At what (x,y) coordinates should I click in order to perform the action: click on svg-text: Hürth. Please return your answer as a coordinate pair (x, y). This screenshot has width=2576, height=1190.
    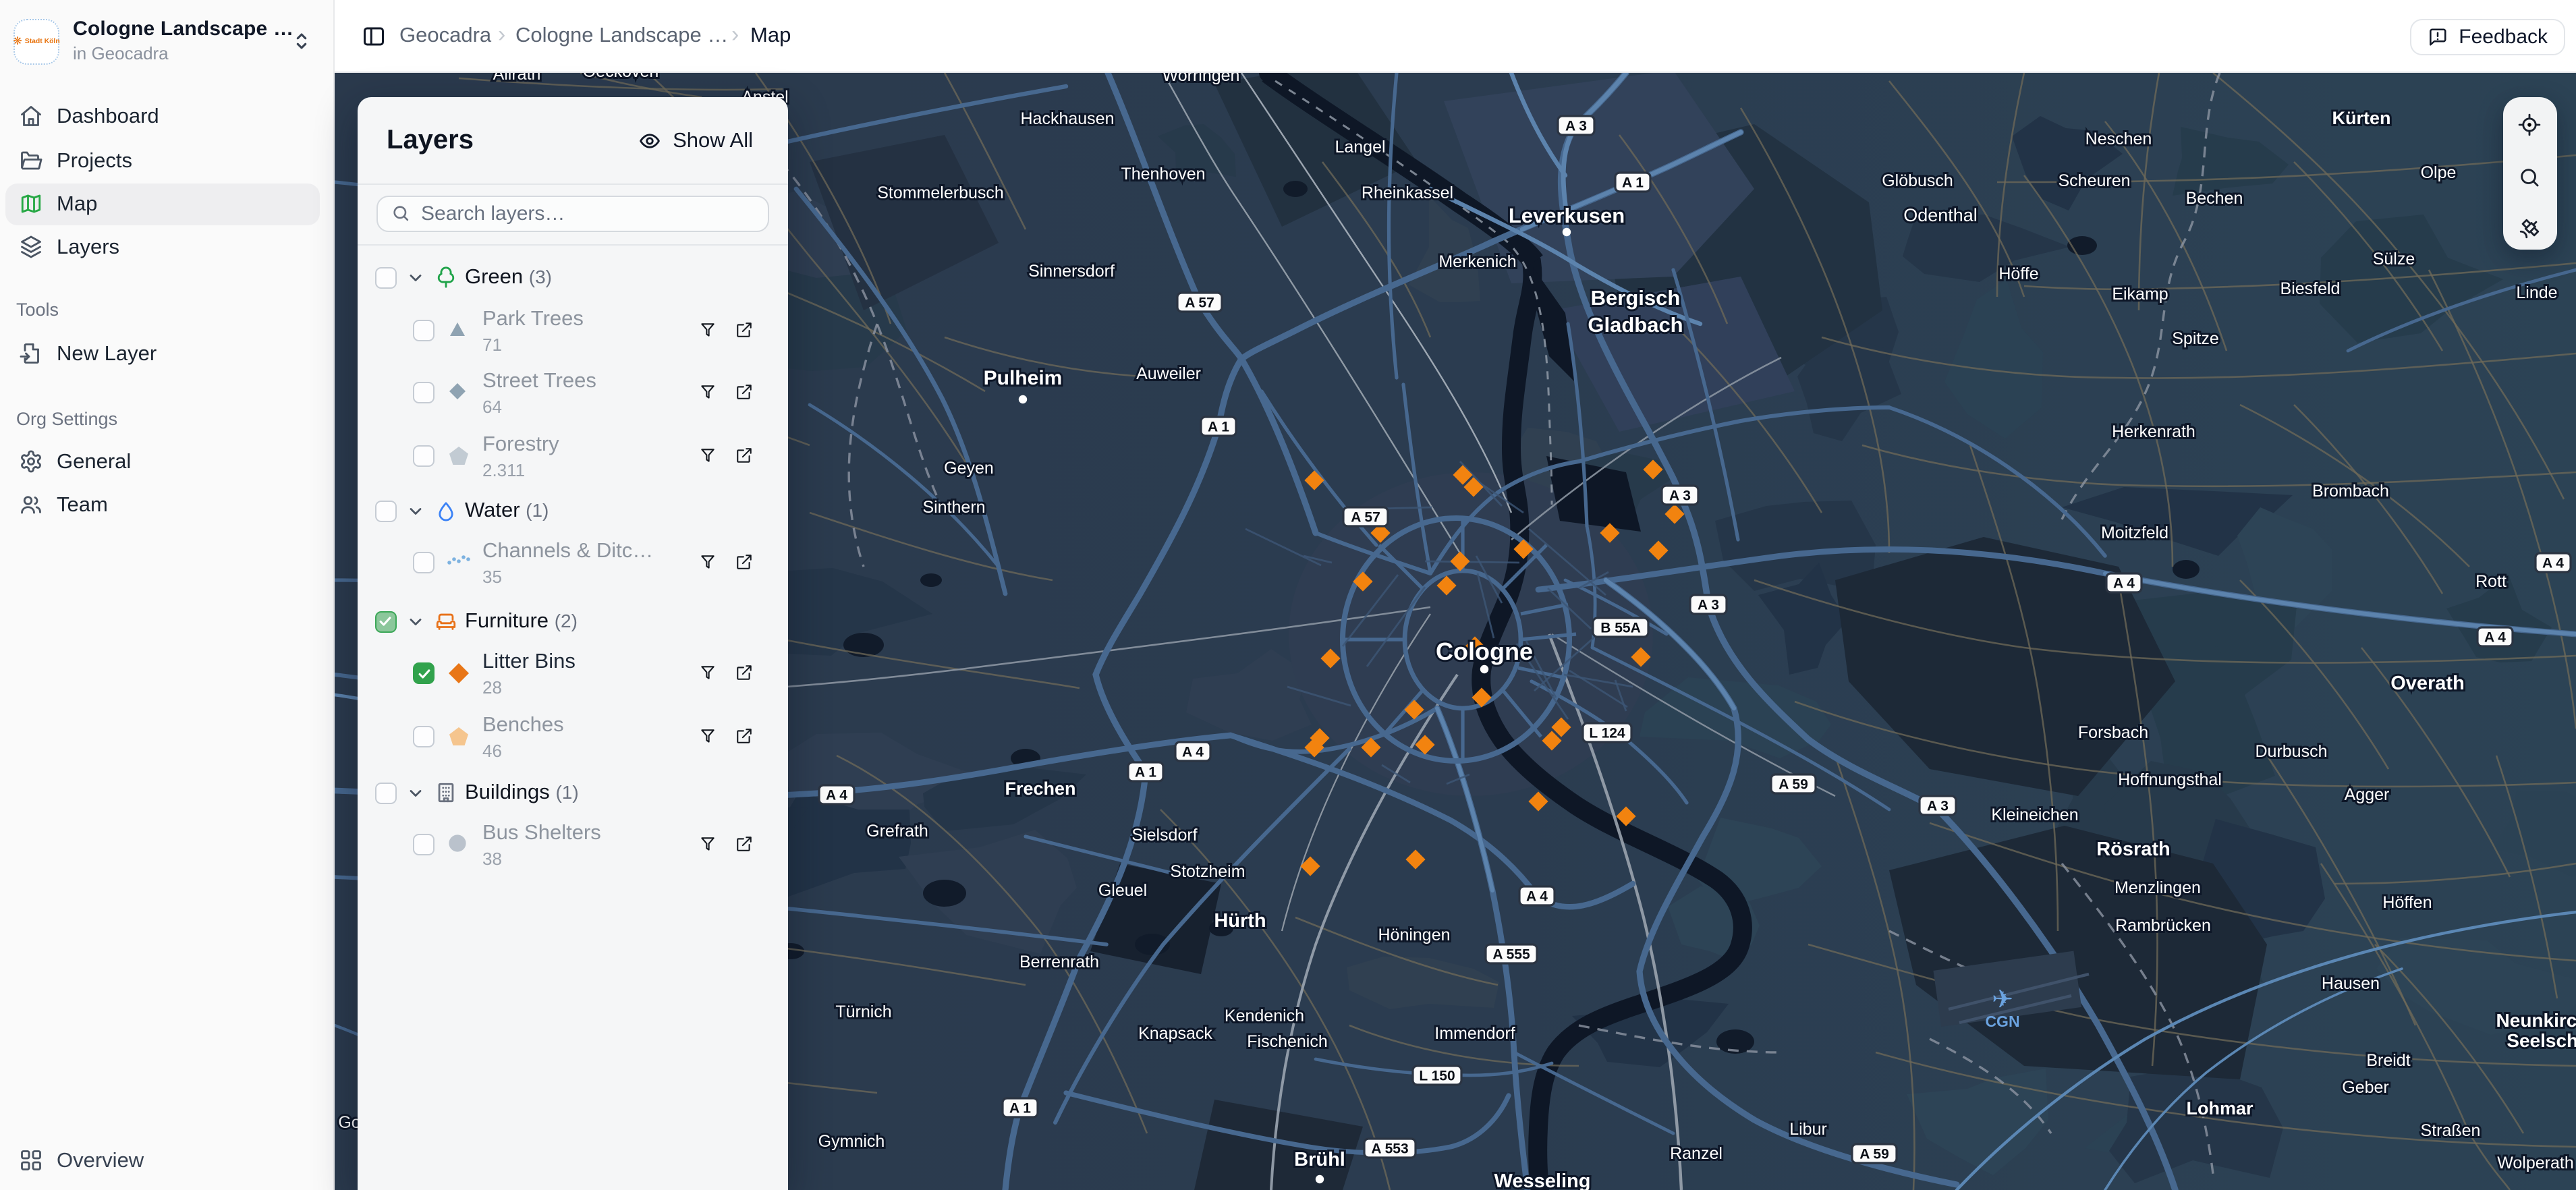
    Looking at the image, I should click on (1240, 921).